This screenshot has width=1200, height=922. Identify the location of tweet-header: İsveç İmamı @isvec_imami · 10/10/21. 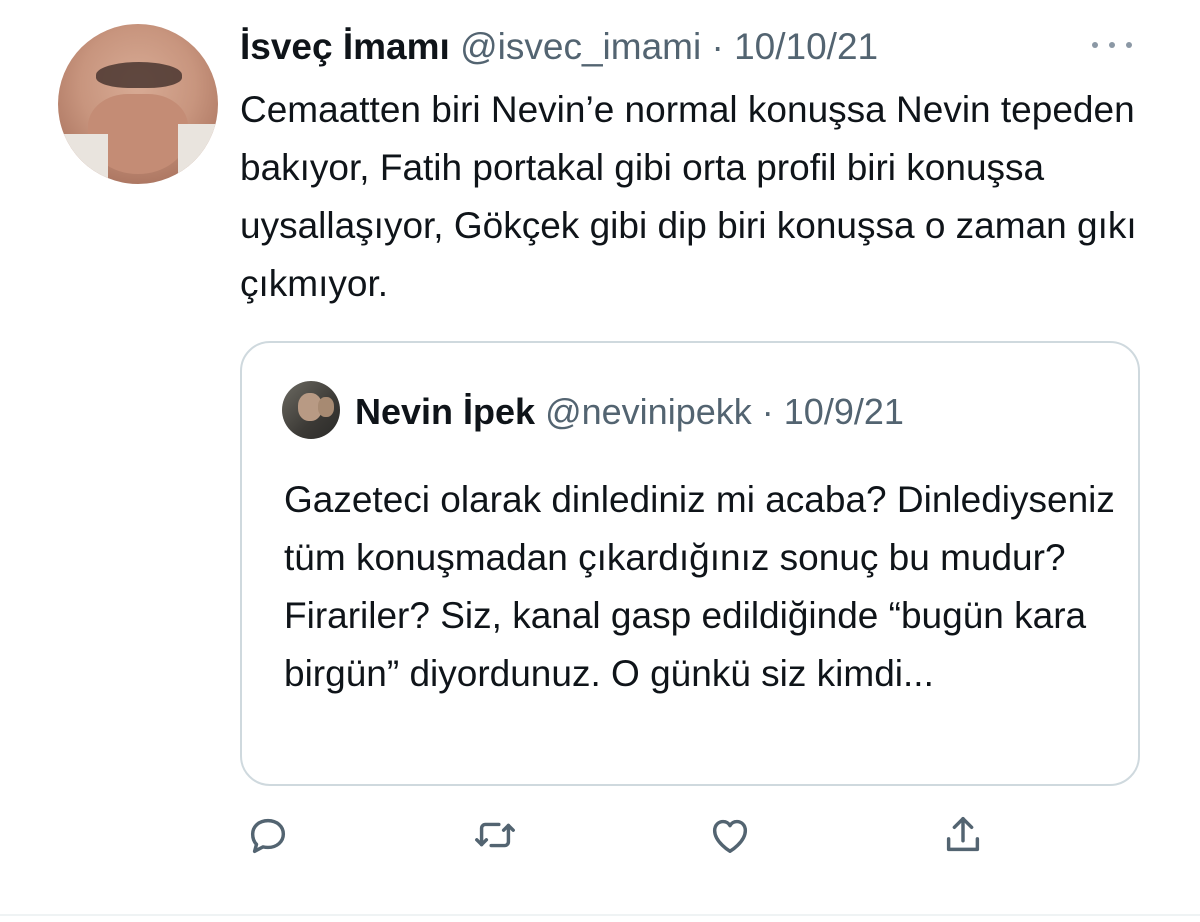
(559, 47).